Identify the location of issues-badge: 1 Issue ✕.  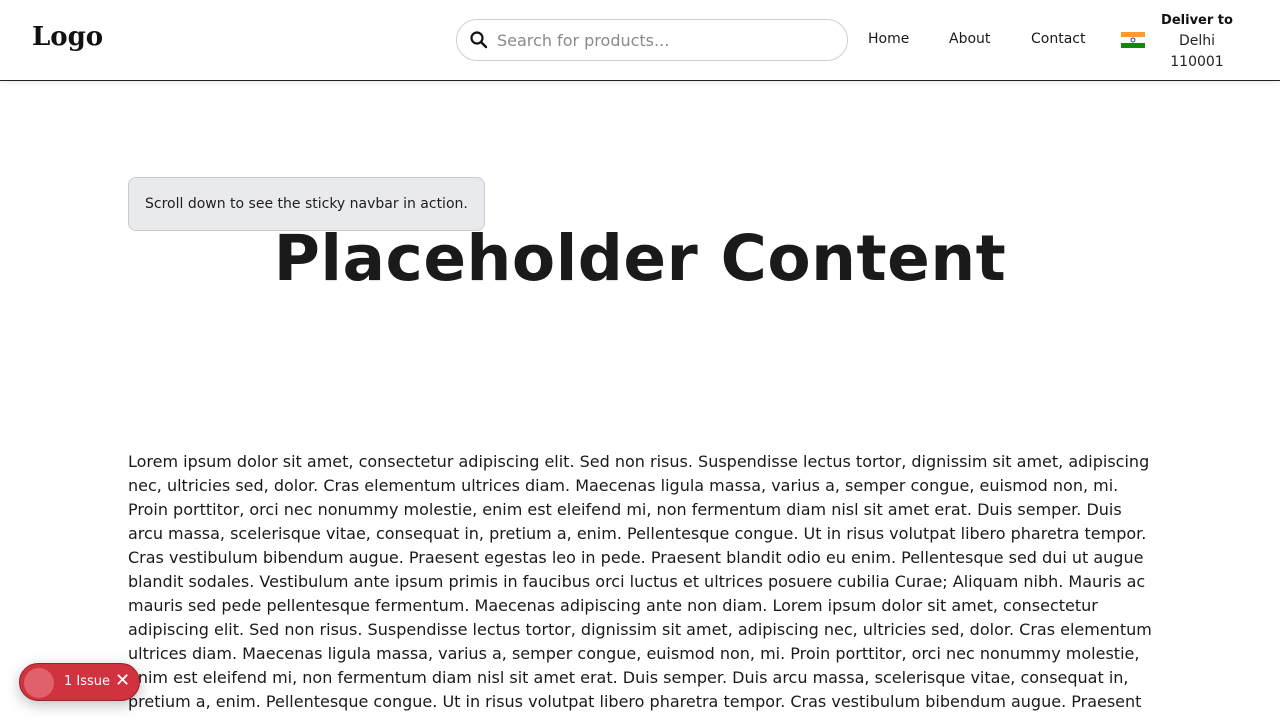
(79, 682).